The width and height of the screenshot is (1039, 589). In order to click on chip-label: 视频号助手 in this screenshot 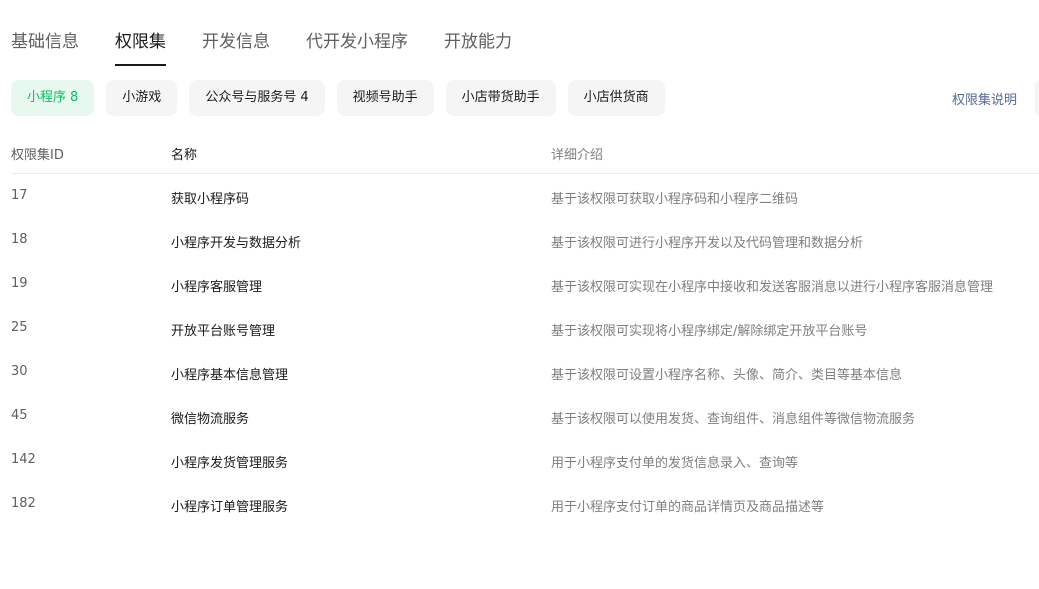, I will do `click(385, 97)`.